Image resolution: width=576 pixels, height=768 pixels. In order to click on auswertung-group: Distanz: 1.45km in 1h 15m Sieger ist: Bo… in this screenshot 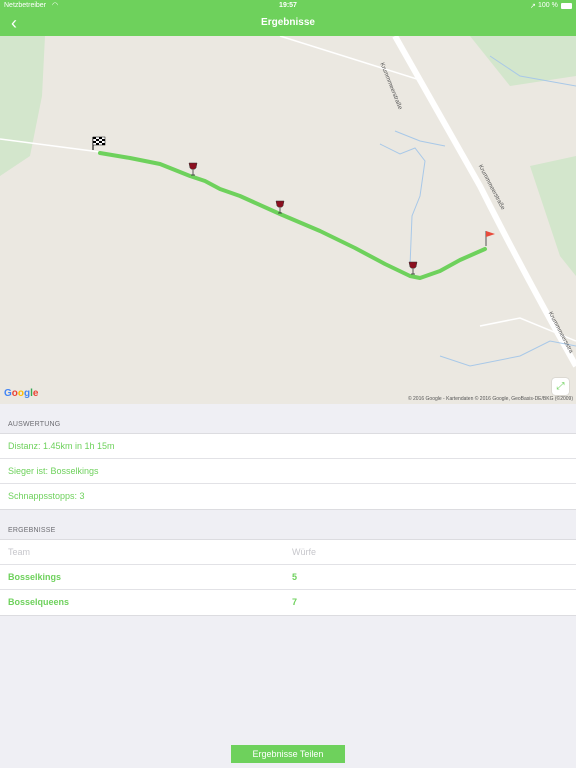, I will do `click(288, 471)`.